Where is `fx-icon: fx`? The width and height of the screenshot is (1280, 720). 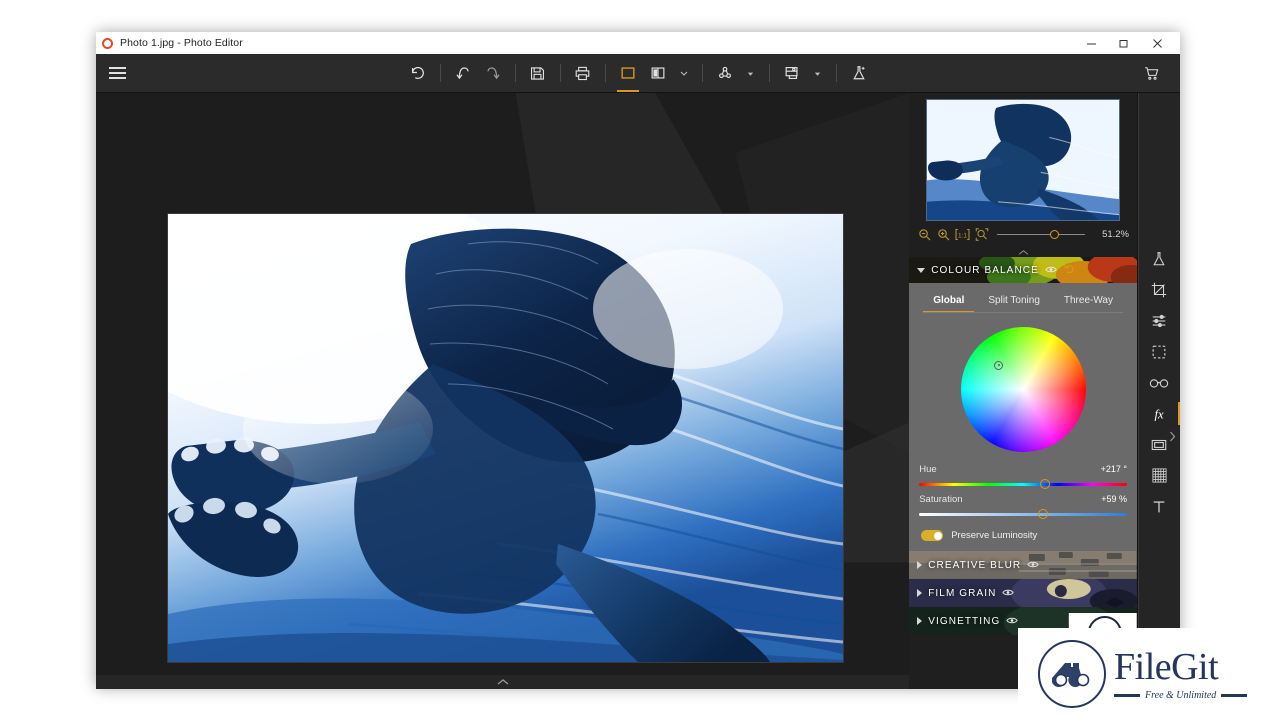
fx-icon: fx is located at coordinates (1159, 413).